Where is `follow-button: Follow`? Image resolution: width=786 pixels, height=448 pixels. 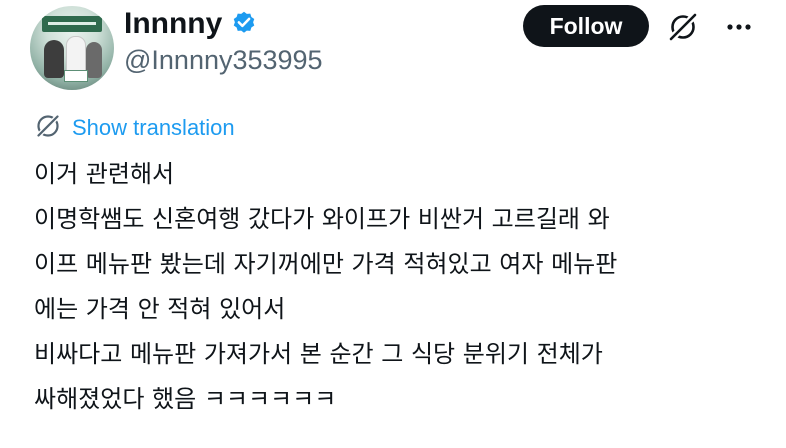 follow-button: Follow is located at coordinates (586, 26).